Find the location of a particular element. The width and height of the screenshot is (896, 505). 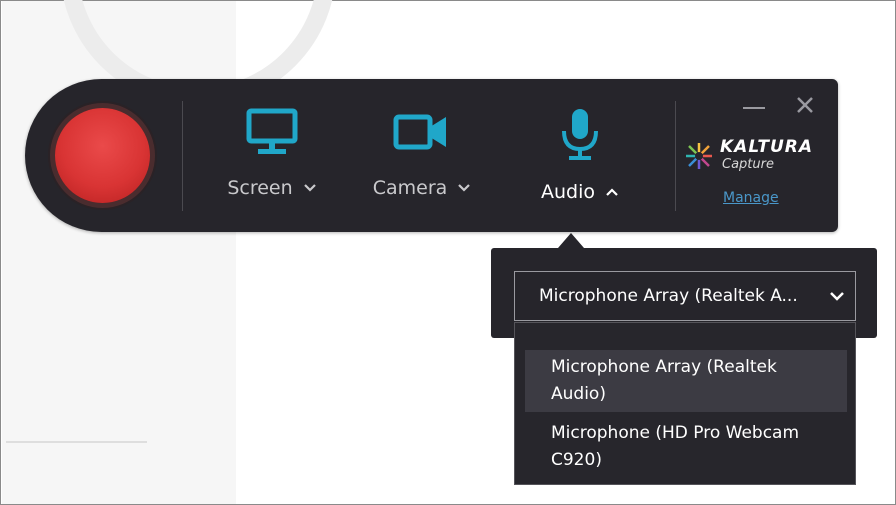

microphone-icon is located at coordinates (580, 134).